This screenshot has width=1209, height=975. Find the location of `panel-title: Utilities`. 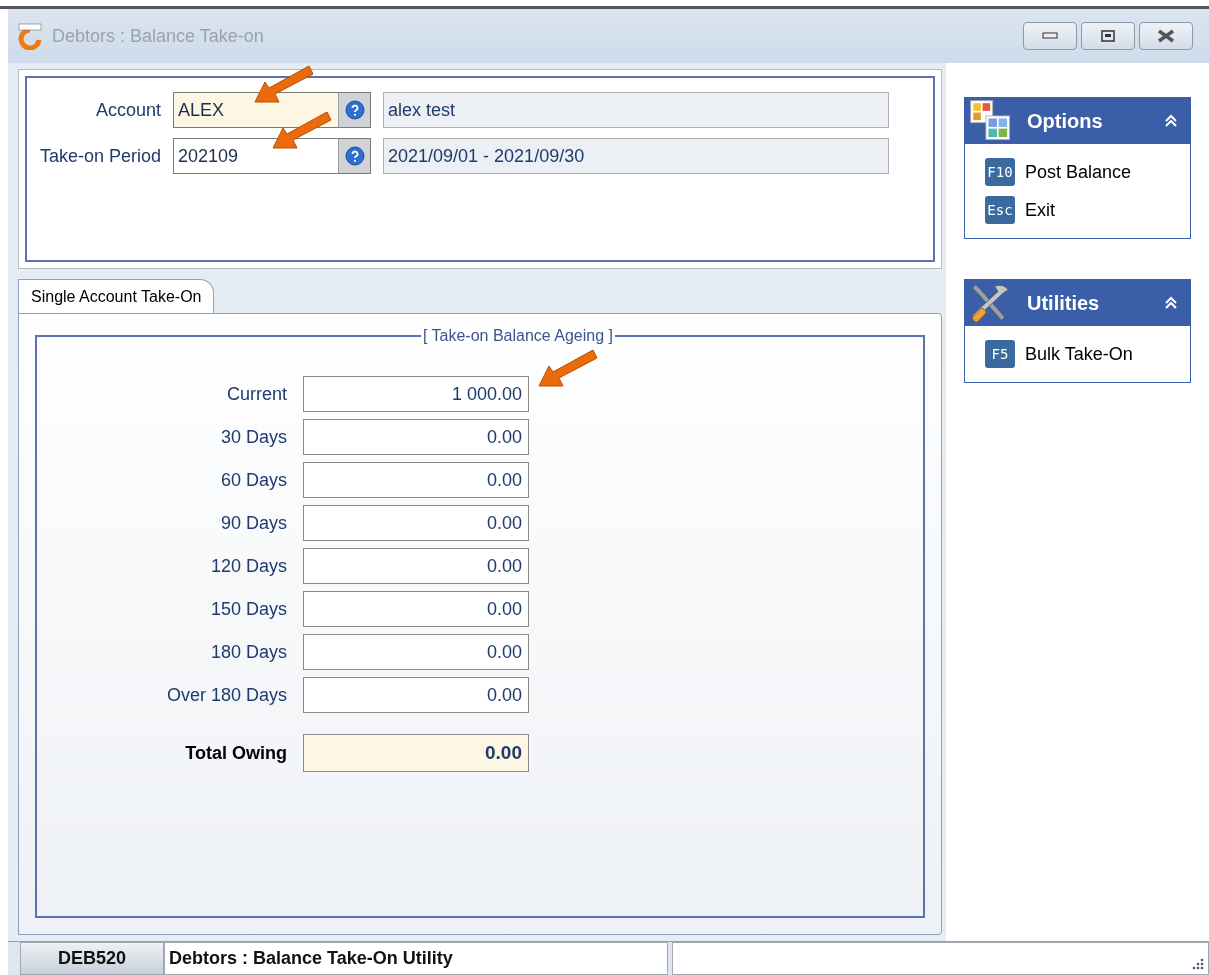

panel-title: Utilities is located at coordinates (1063, 303).